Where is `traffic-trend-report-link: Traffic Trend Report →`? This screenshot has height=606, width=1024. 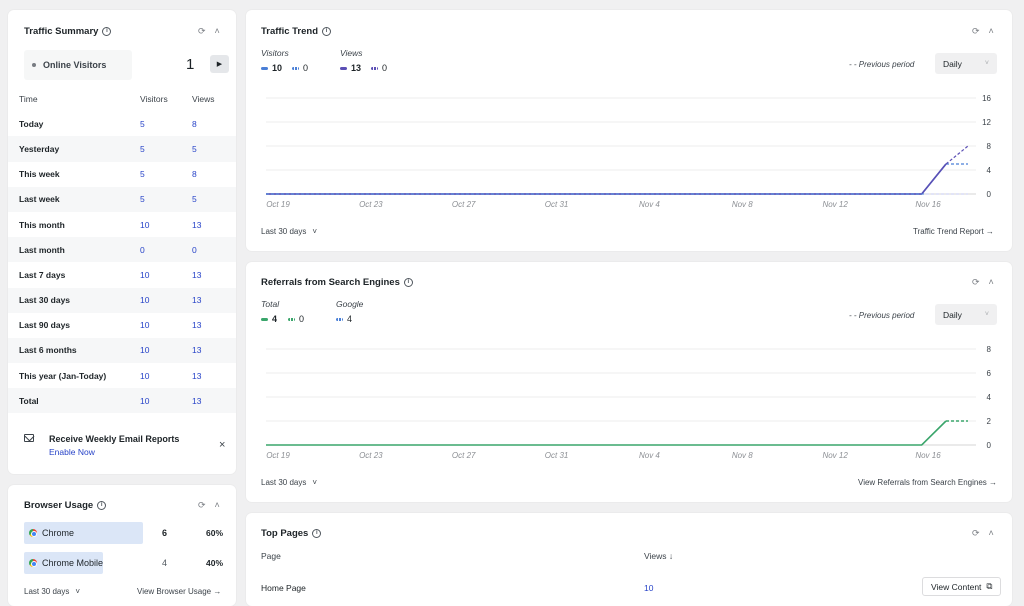 traffic-trend-report-link: Traffic Trend Report → is located at coordinates (953, 231).